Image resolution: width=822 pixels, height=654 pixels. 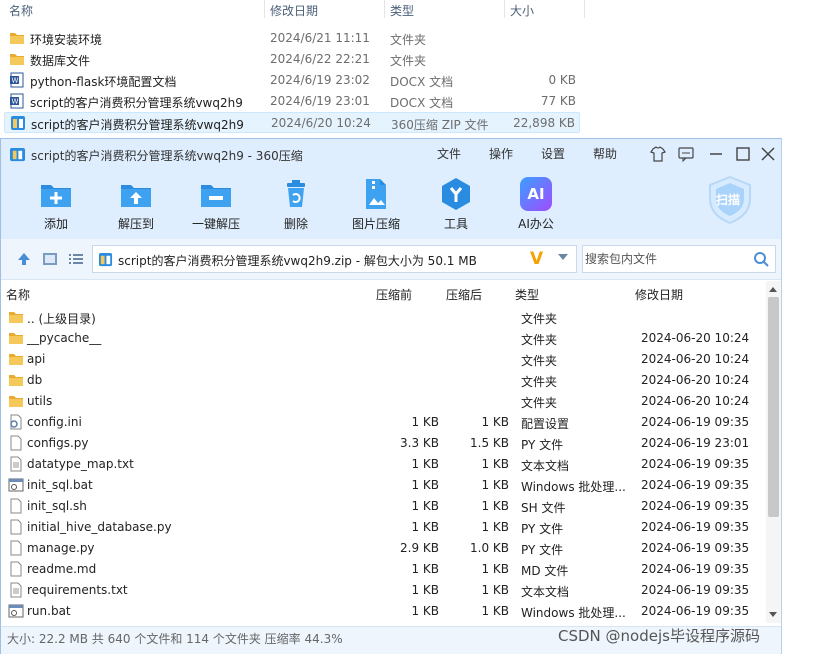 I want to click on entry-name: __pycache__, so click(x=64, y=338).